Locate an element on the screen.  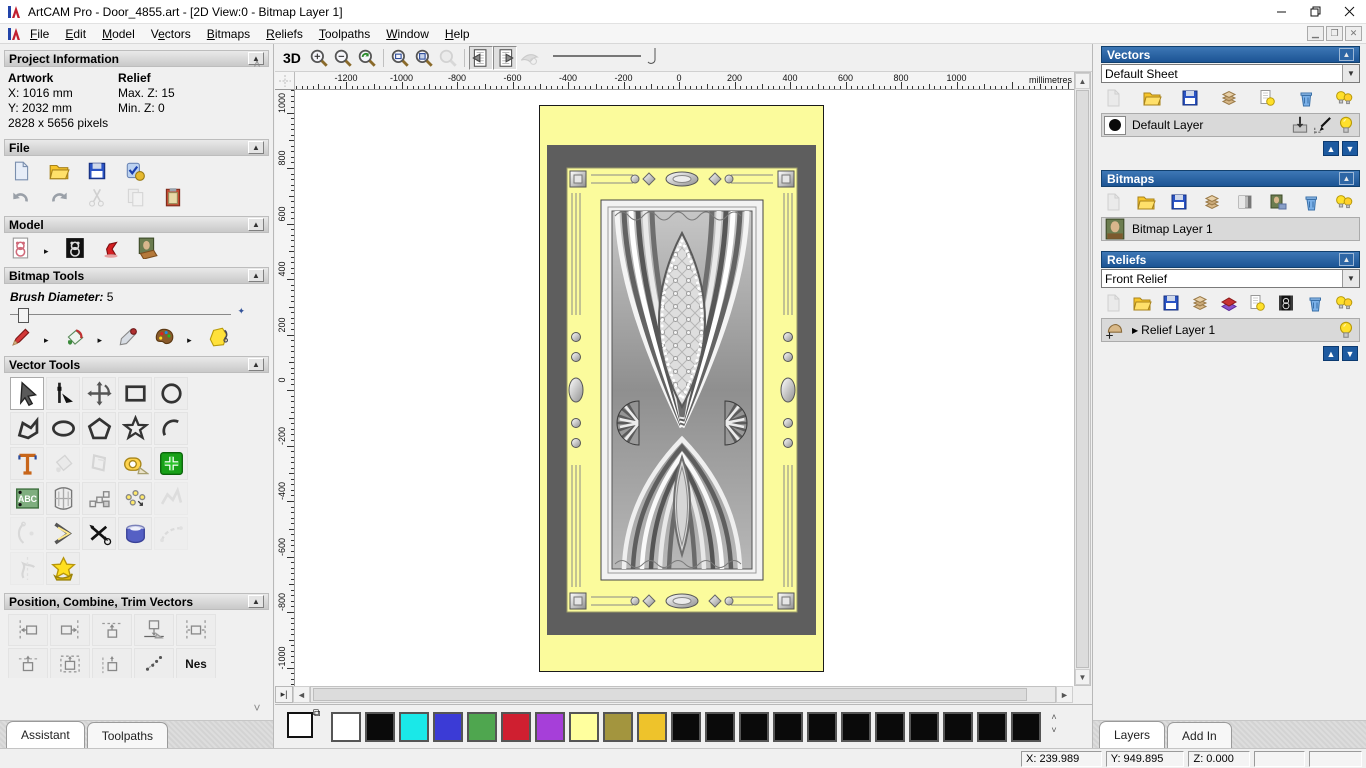
line-width-preview is located at coordinates (606, 57).